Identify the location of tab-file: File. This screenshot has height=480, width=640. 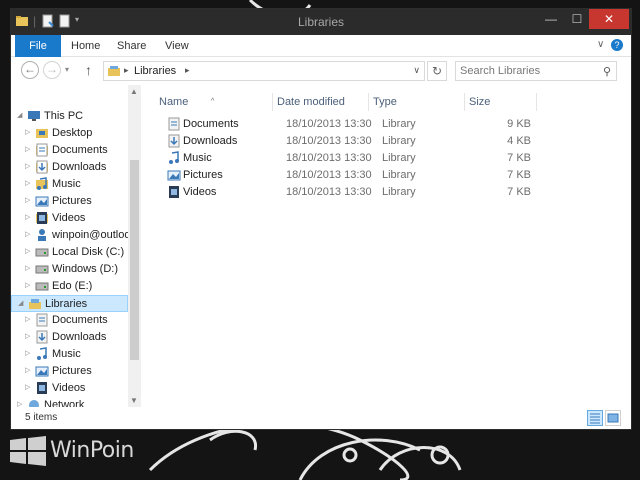
(38, 46).